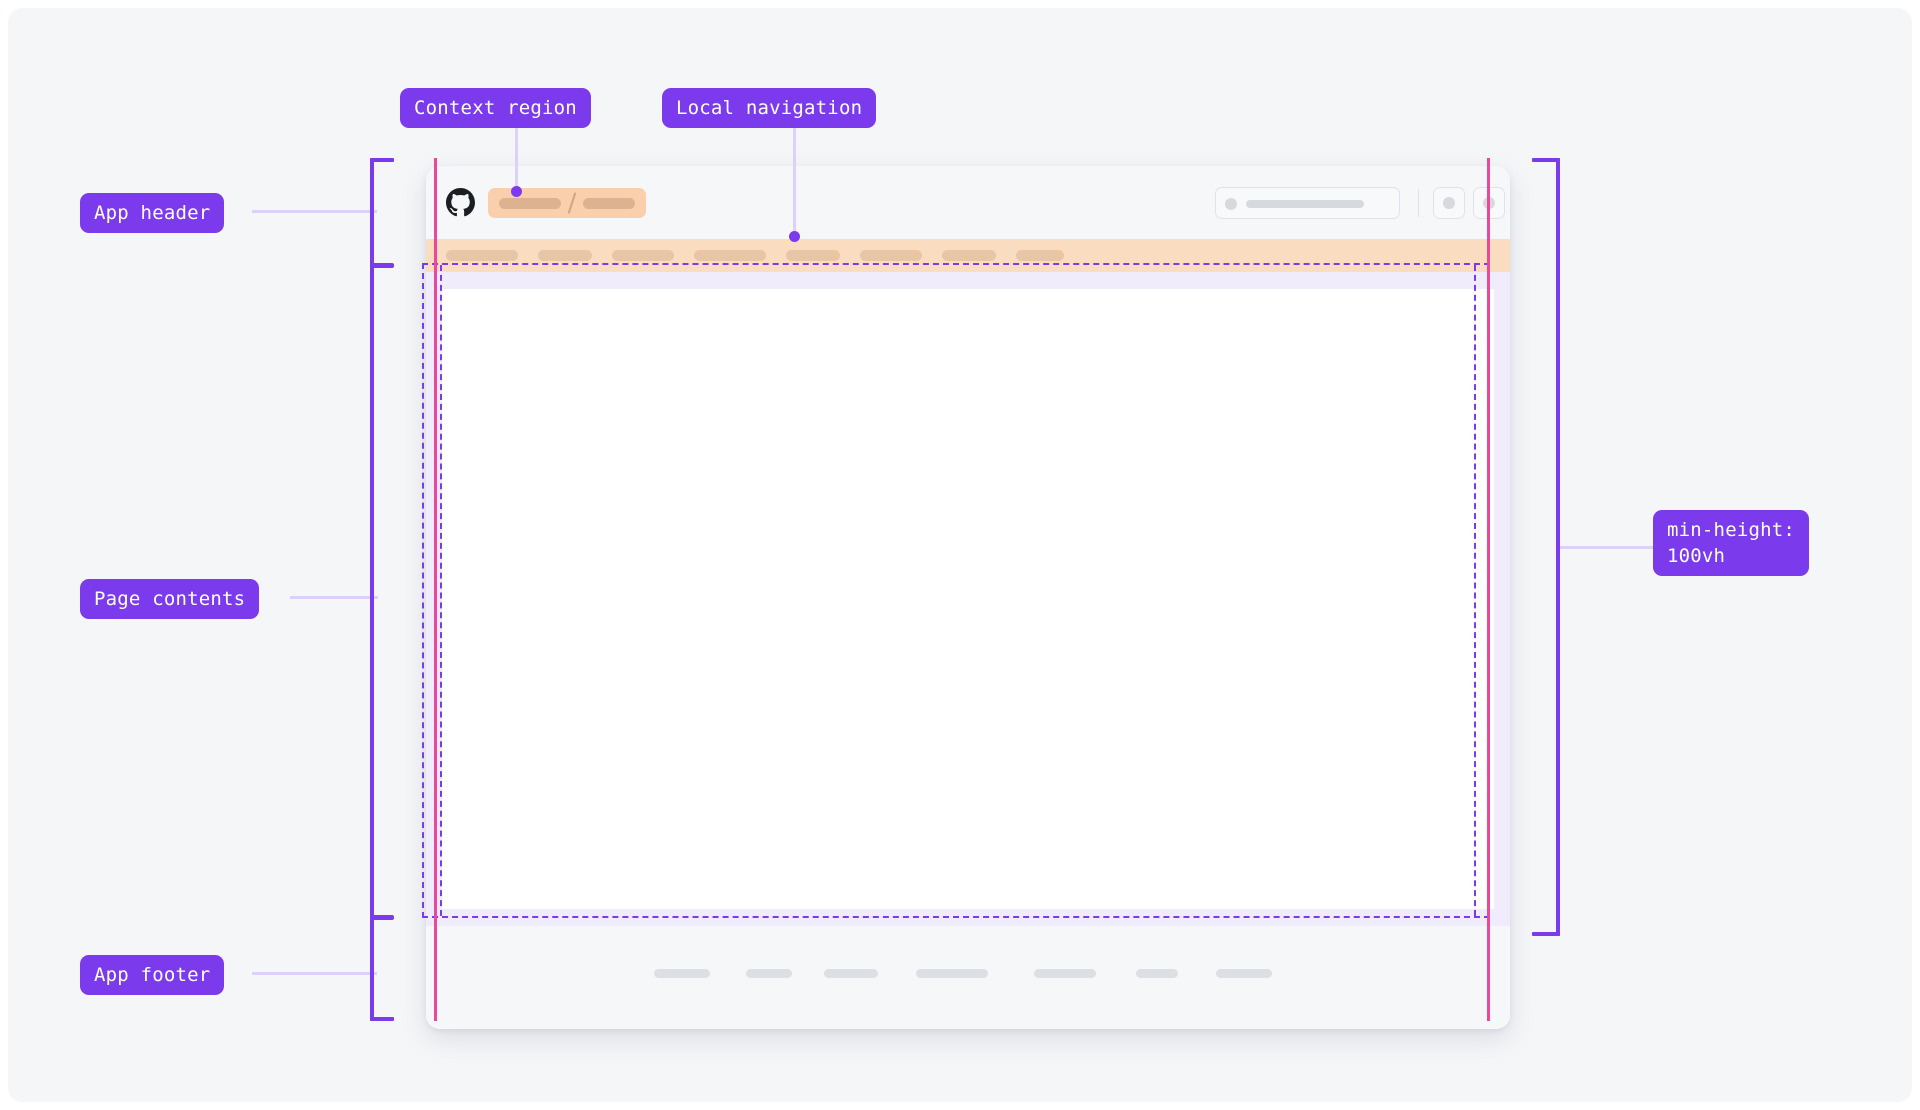 The height and width of the screenshot is (1110, 1920). I want to click on leader-dot-context-region, so click(516, 191).